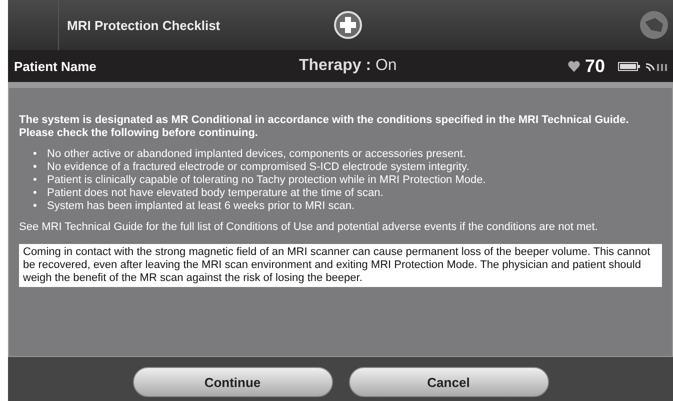 The height and width of the screenshot is (401, 673). What do you see at coordinates (266, 180) in the screenshot?
I see `condition-item: Patient is clinically capable of tolerating no Tachy protection while in MRI Protection Mode.` at bounding box center [266, 180].